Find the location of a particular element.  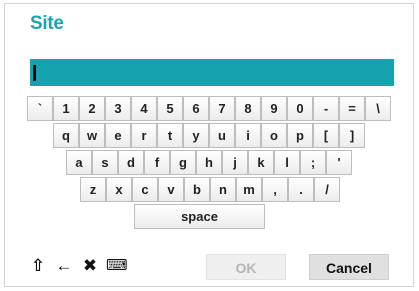

key: ' is located at coordinates (339, 162).